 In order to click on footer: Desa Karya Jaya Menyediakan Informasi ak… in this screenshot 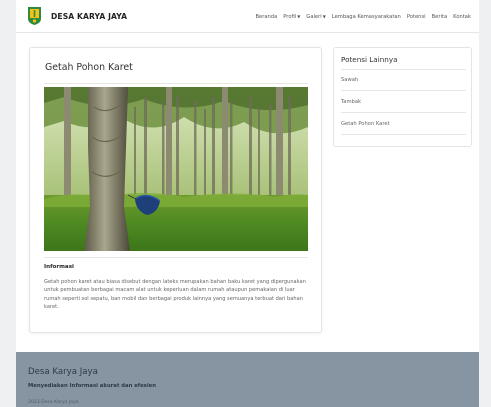, I will do `click(247, 379)`.